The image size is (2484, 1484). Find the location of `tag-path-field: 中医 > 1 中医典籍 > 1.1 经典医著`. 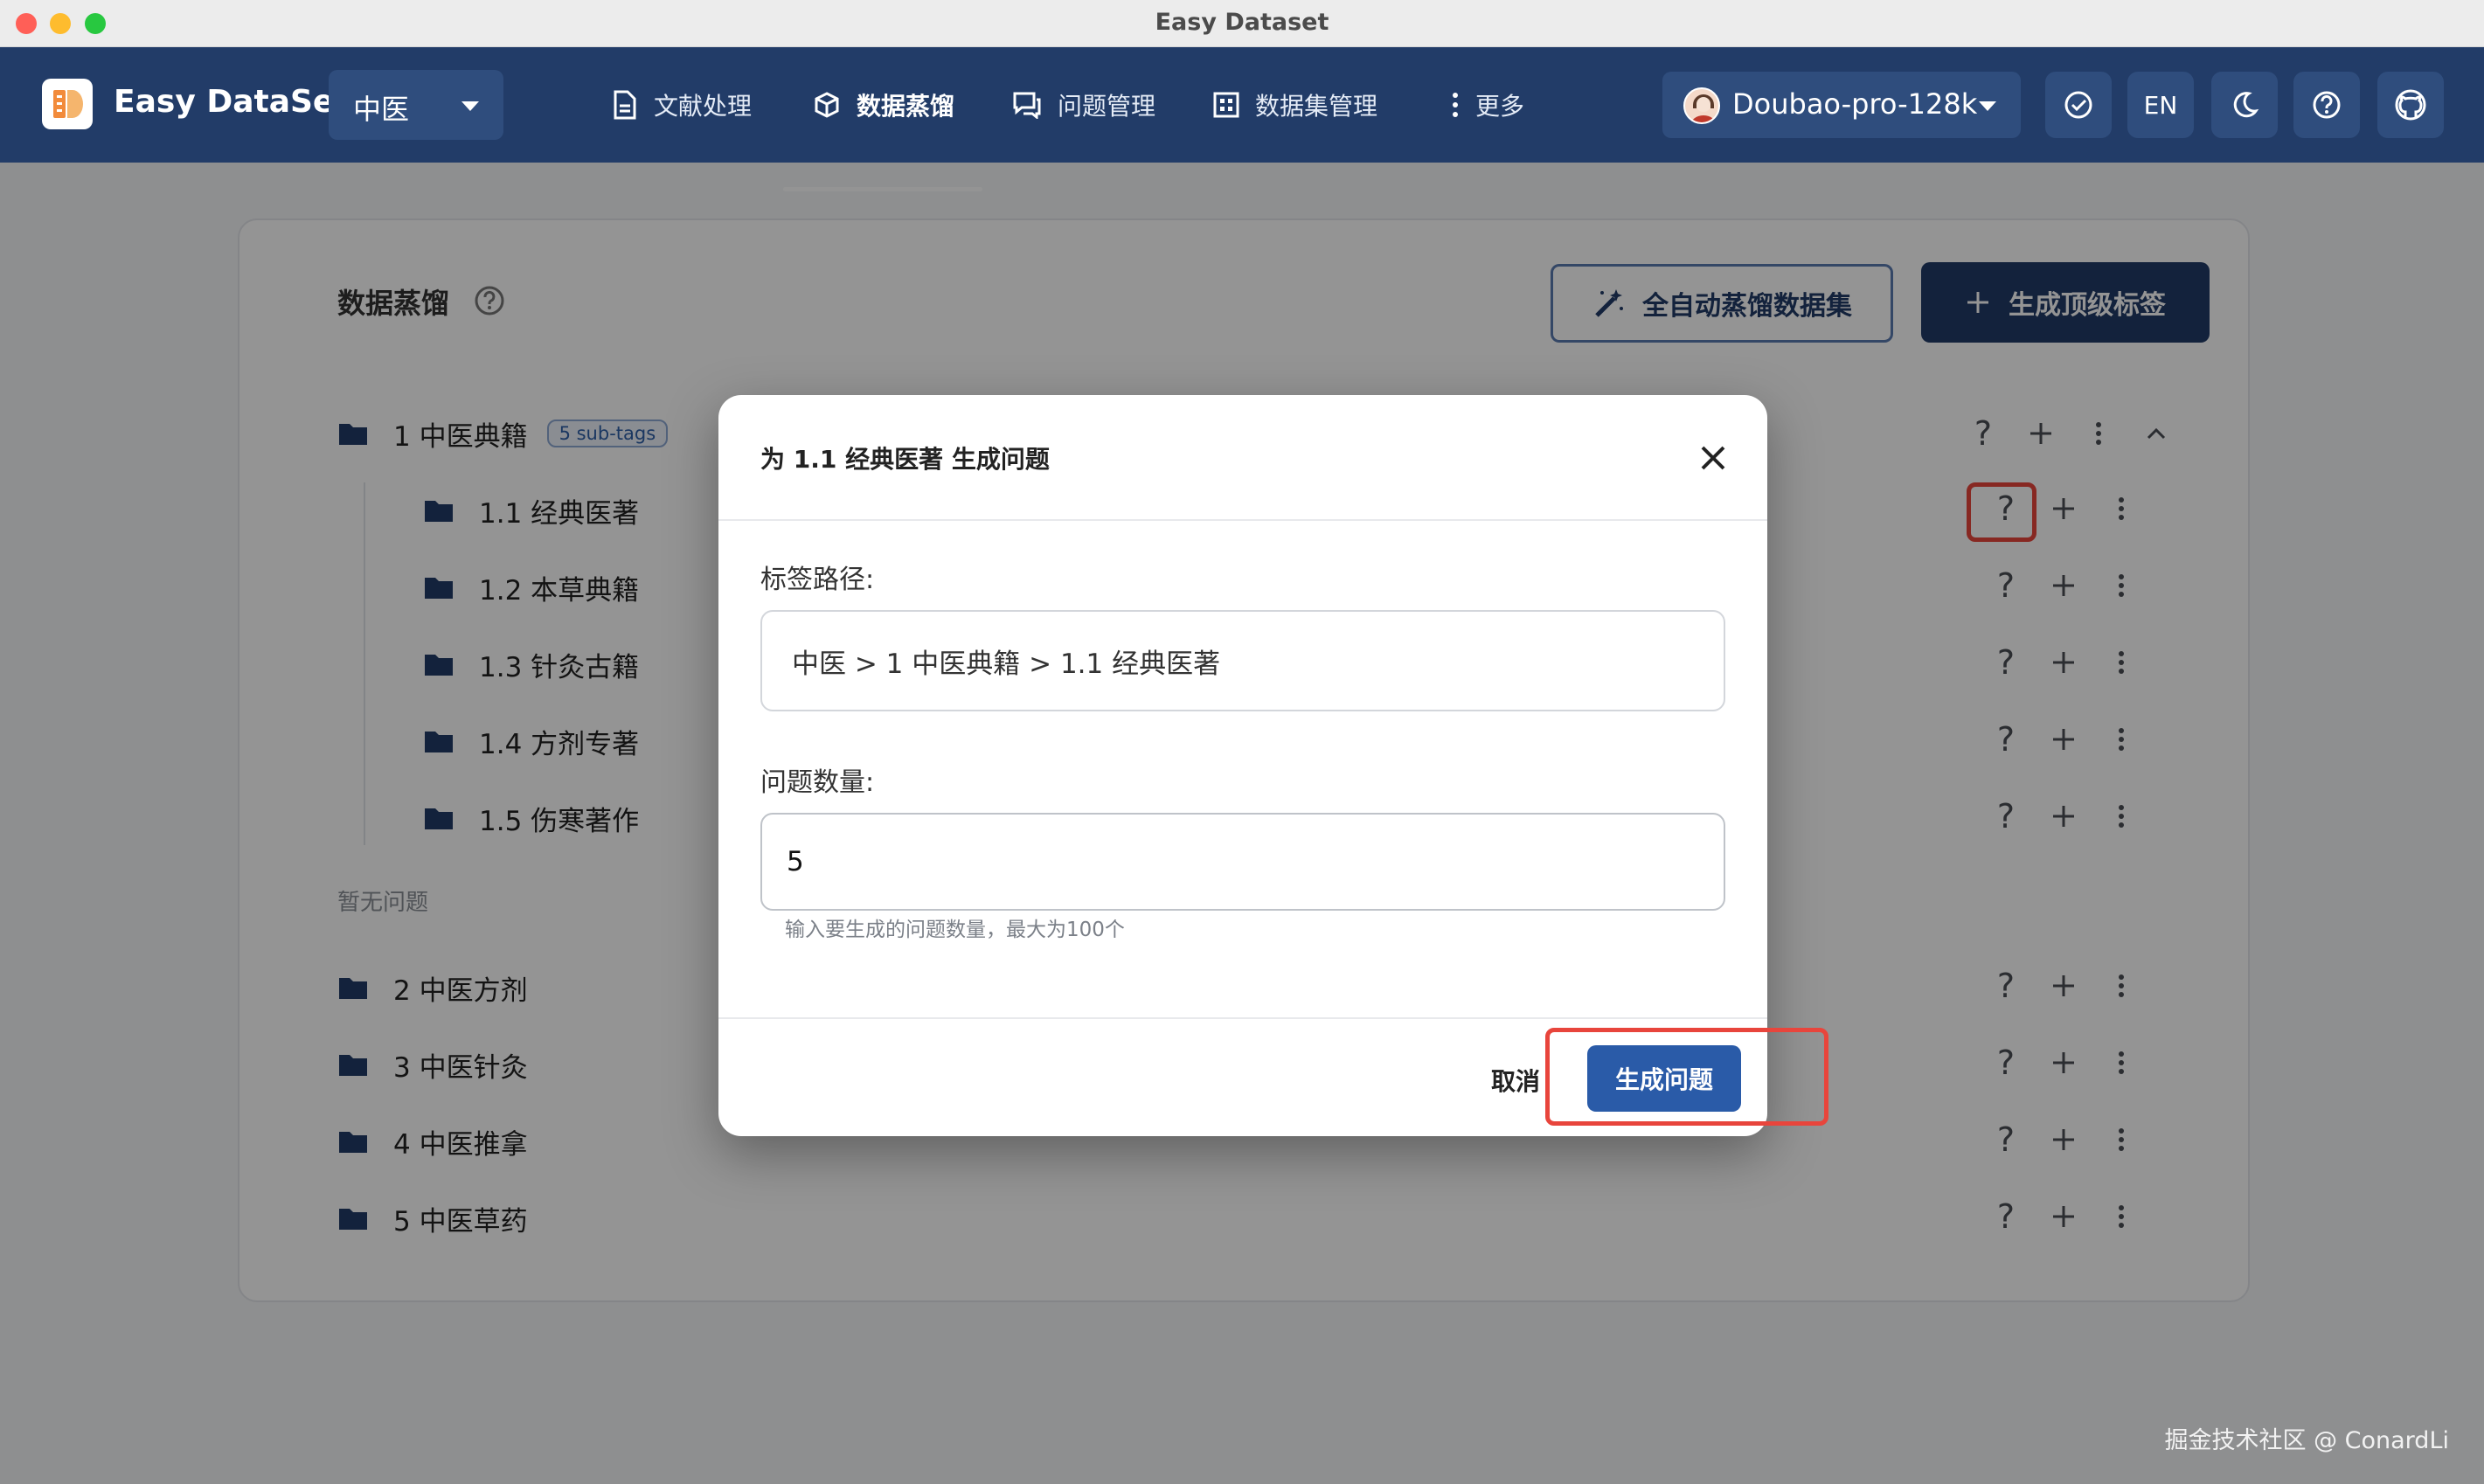

tag-path-field: 中医 > 1 中医典籍 > 1.1 经典医著 is located at coordinates (1242, 660).